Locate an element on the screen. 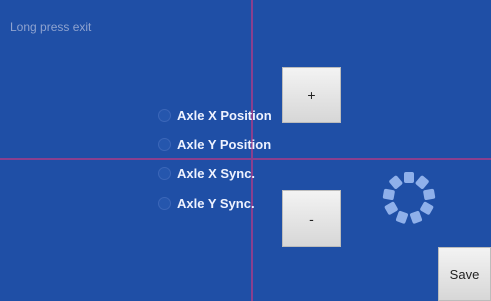 The width and height of the screenshot is (491, 301). option-label: Axle Y Sync. is located at coordinates (216, 203).